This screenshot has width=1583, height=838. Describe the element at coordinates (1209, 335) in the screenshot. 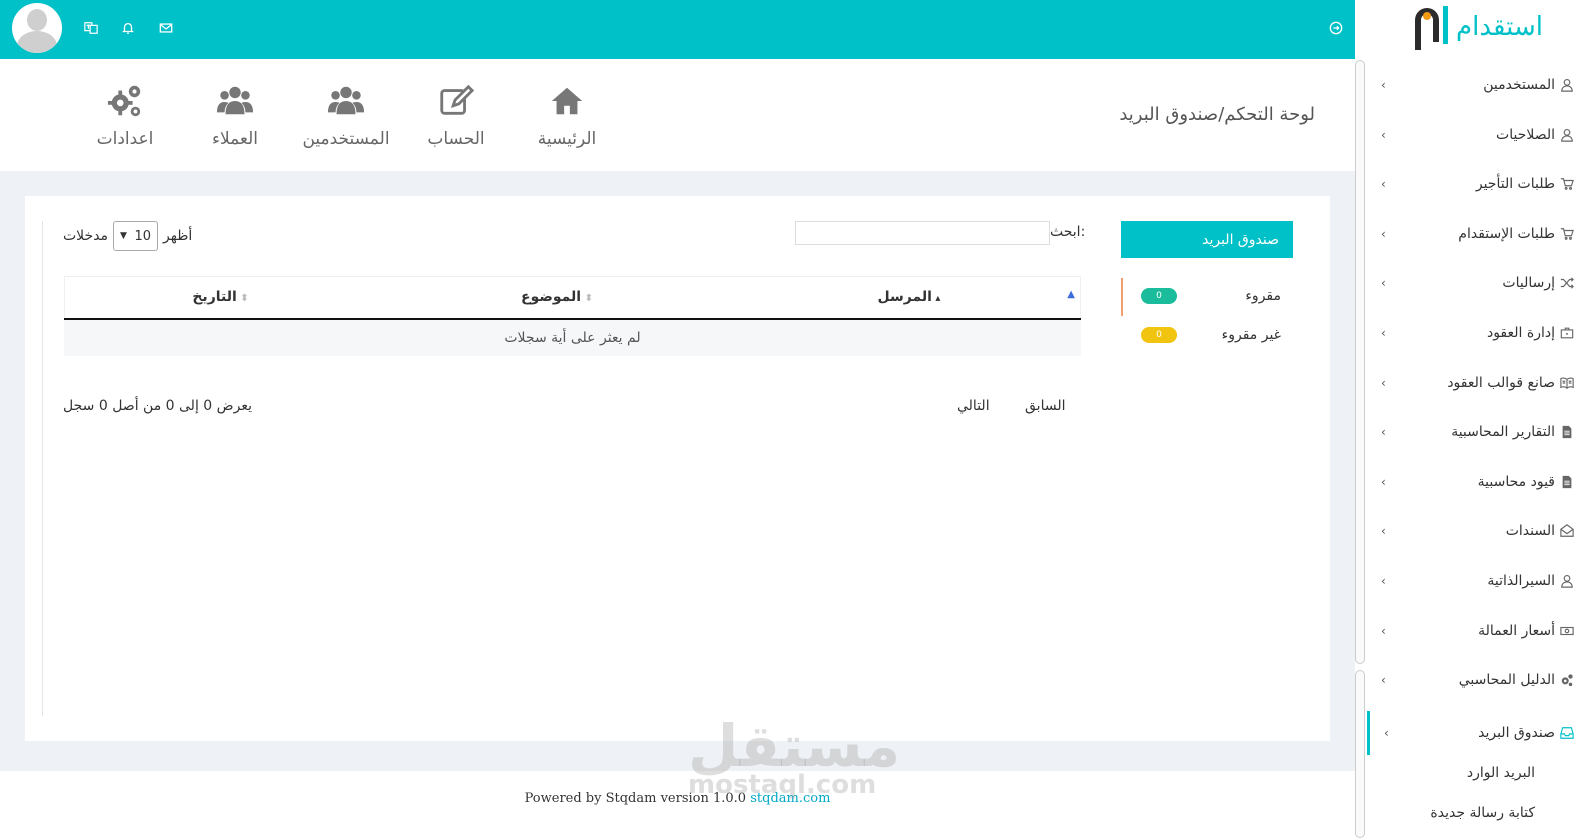

I see `folder-unread: غير مقروء 0` at that location.